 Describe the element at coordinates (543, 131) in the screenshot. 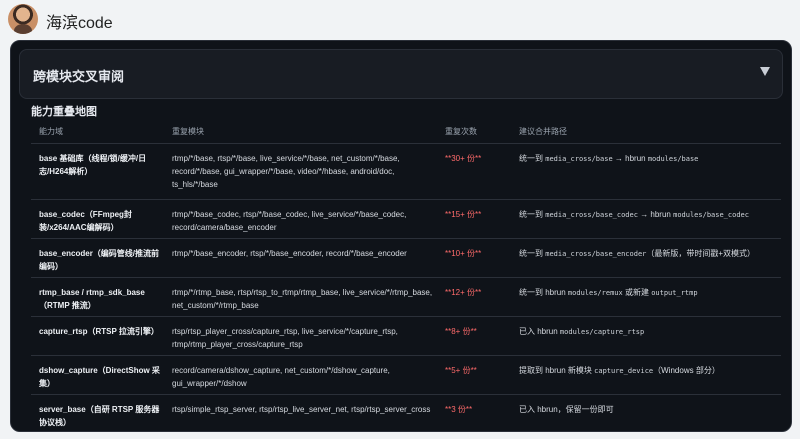

I see `column-header-merge-path: 建议合并路径` at that location.